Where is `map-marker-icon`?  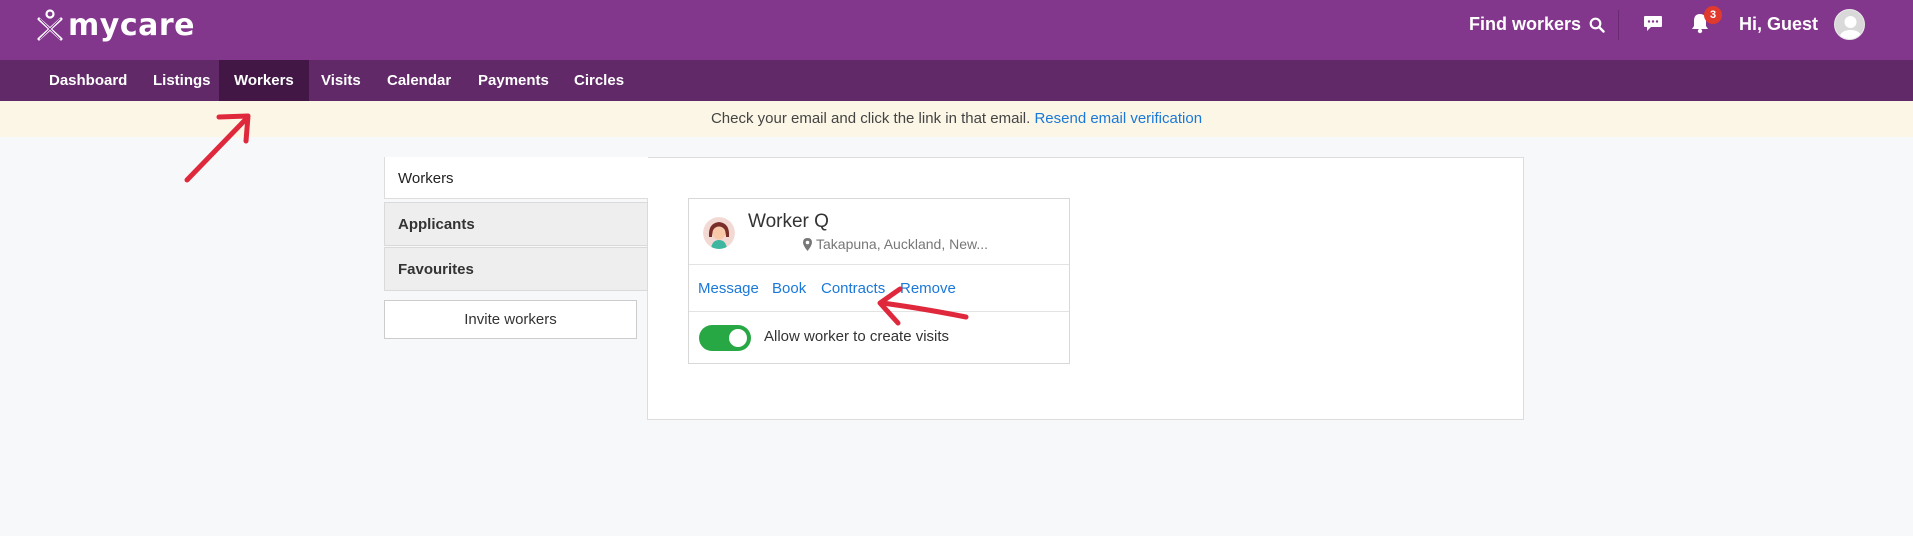 map-marker-icon is located at coordinates (807, 244).